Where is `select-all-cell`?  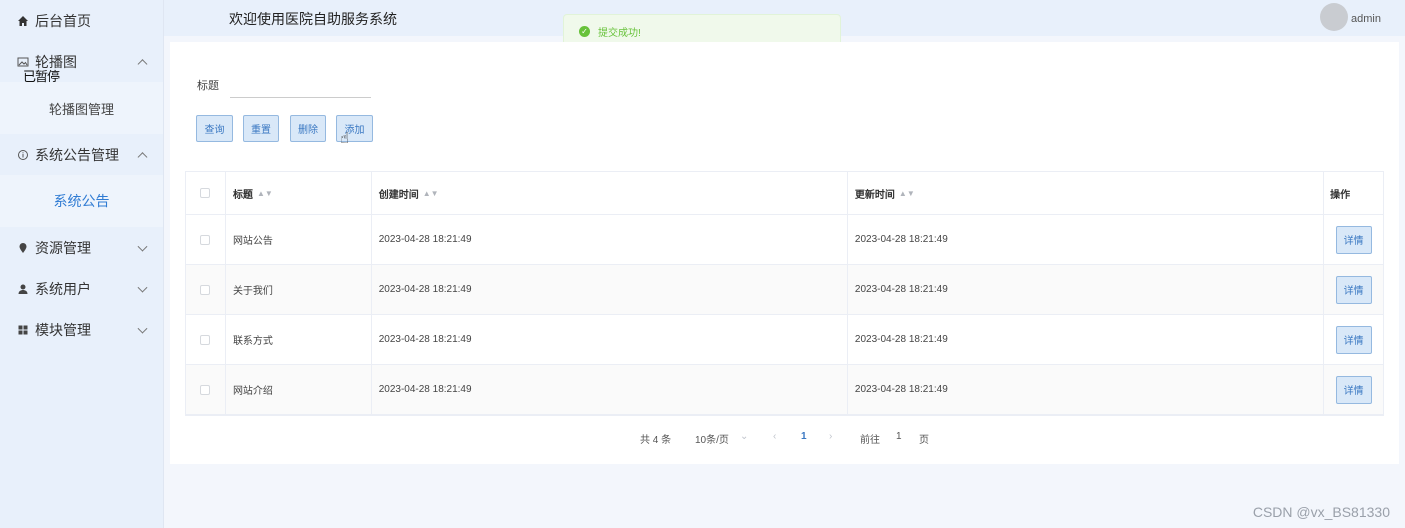 select-all-cell is located at coordinates (206, 193).